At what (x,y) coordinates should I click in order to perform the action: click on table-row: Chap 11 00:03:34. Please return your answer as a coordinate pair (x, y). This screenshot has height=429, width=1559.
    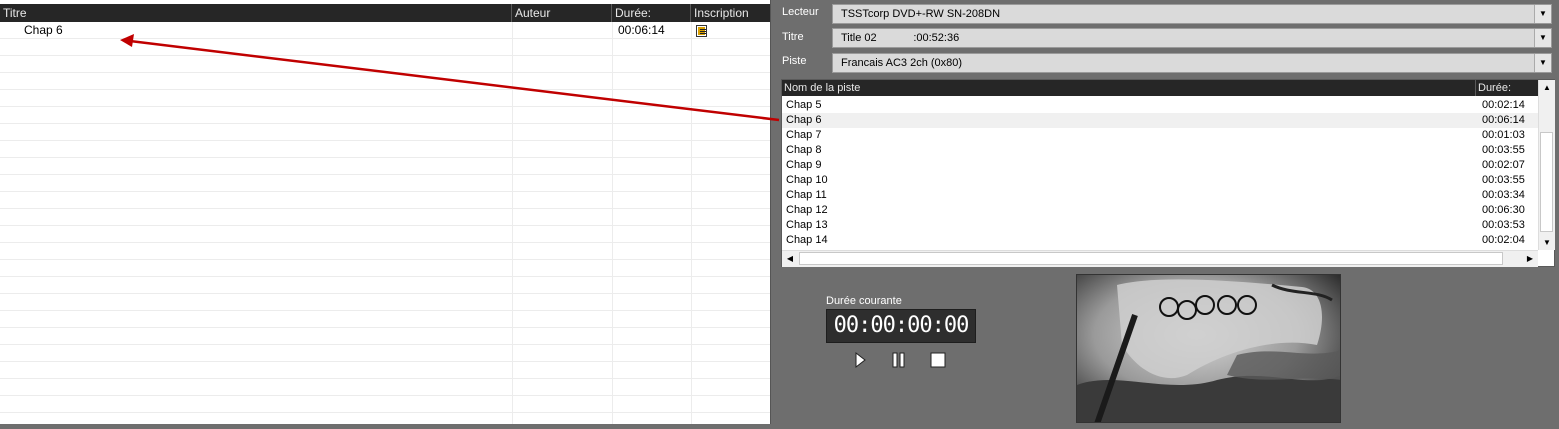
    Looking at the image, I should click on (1160, 195).